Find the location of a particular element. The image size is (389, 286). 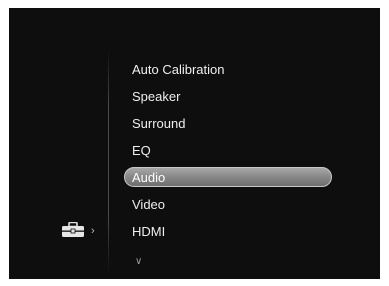

menu-item-label: EQ is located at coordinates (141, 150).